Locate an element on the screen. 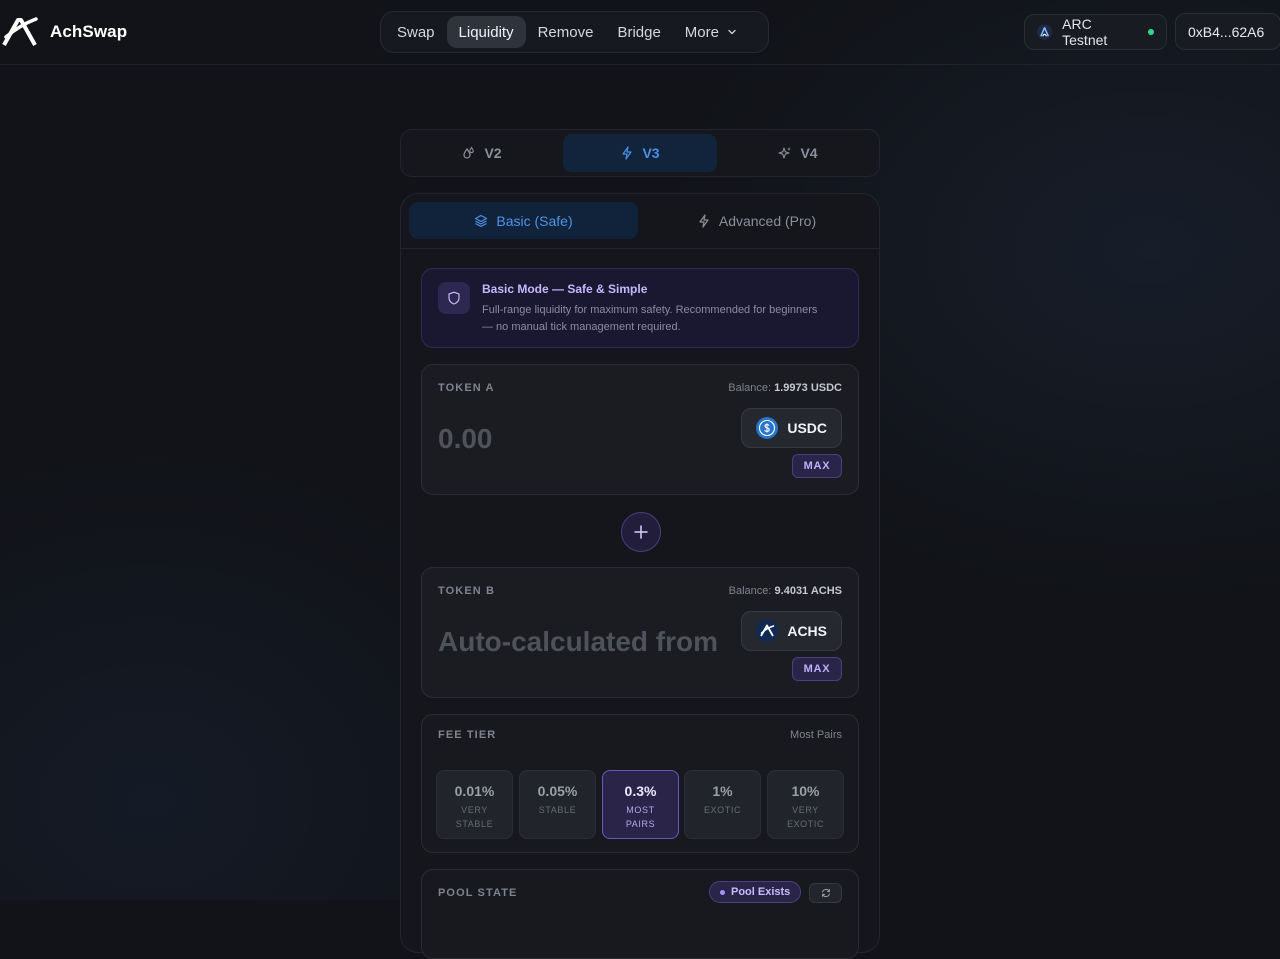 The image size is (1280, 959). fee-option-0-3: 0.3% MOST PAIRS is located at coordinates (640, 804).